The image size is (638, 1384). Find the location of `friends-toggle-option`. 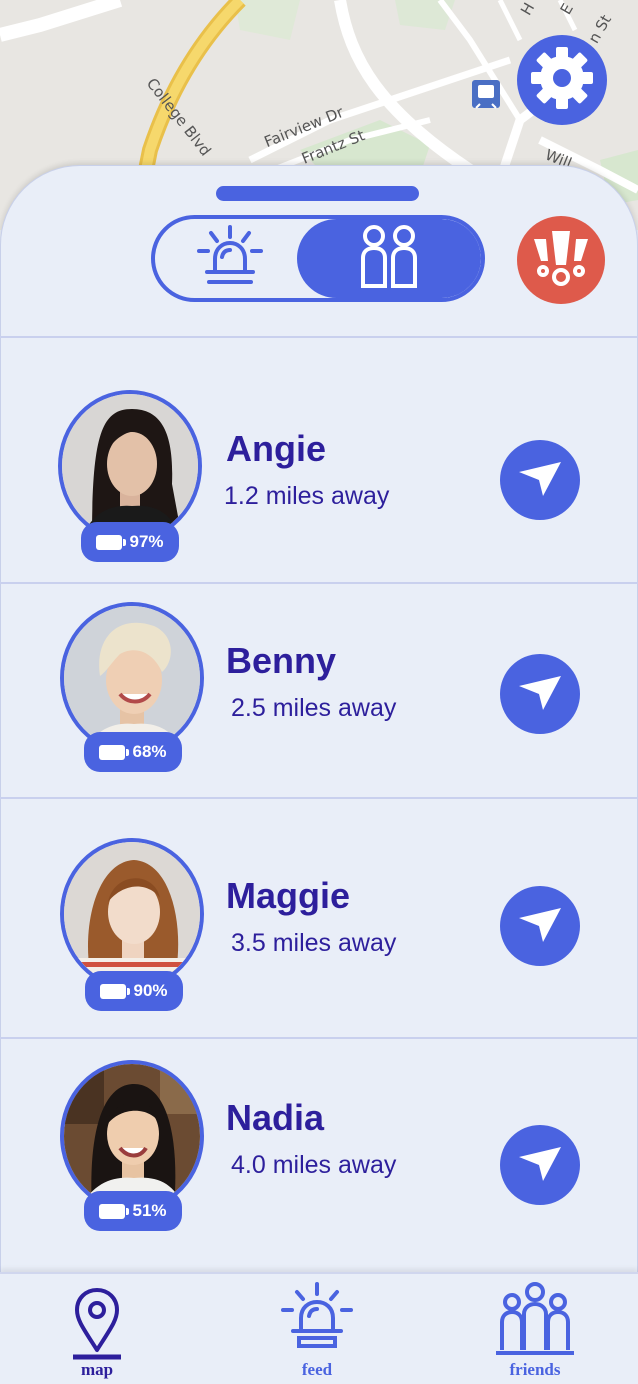

friends-toggle-option is located at coordinates (389, 258).